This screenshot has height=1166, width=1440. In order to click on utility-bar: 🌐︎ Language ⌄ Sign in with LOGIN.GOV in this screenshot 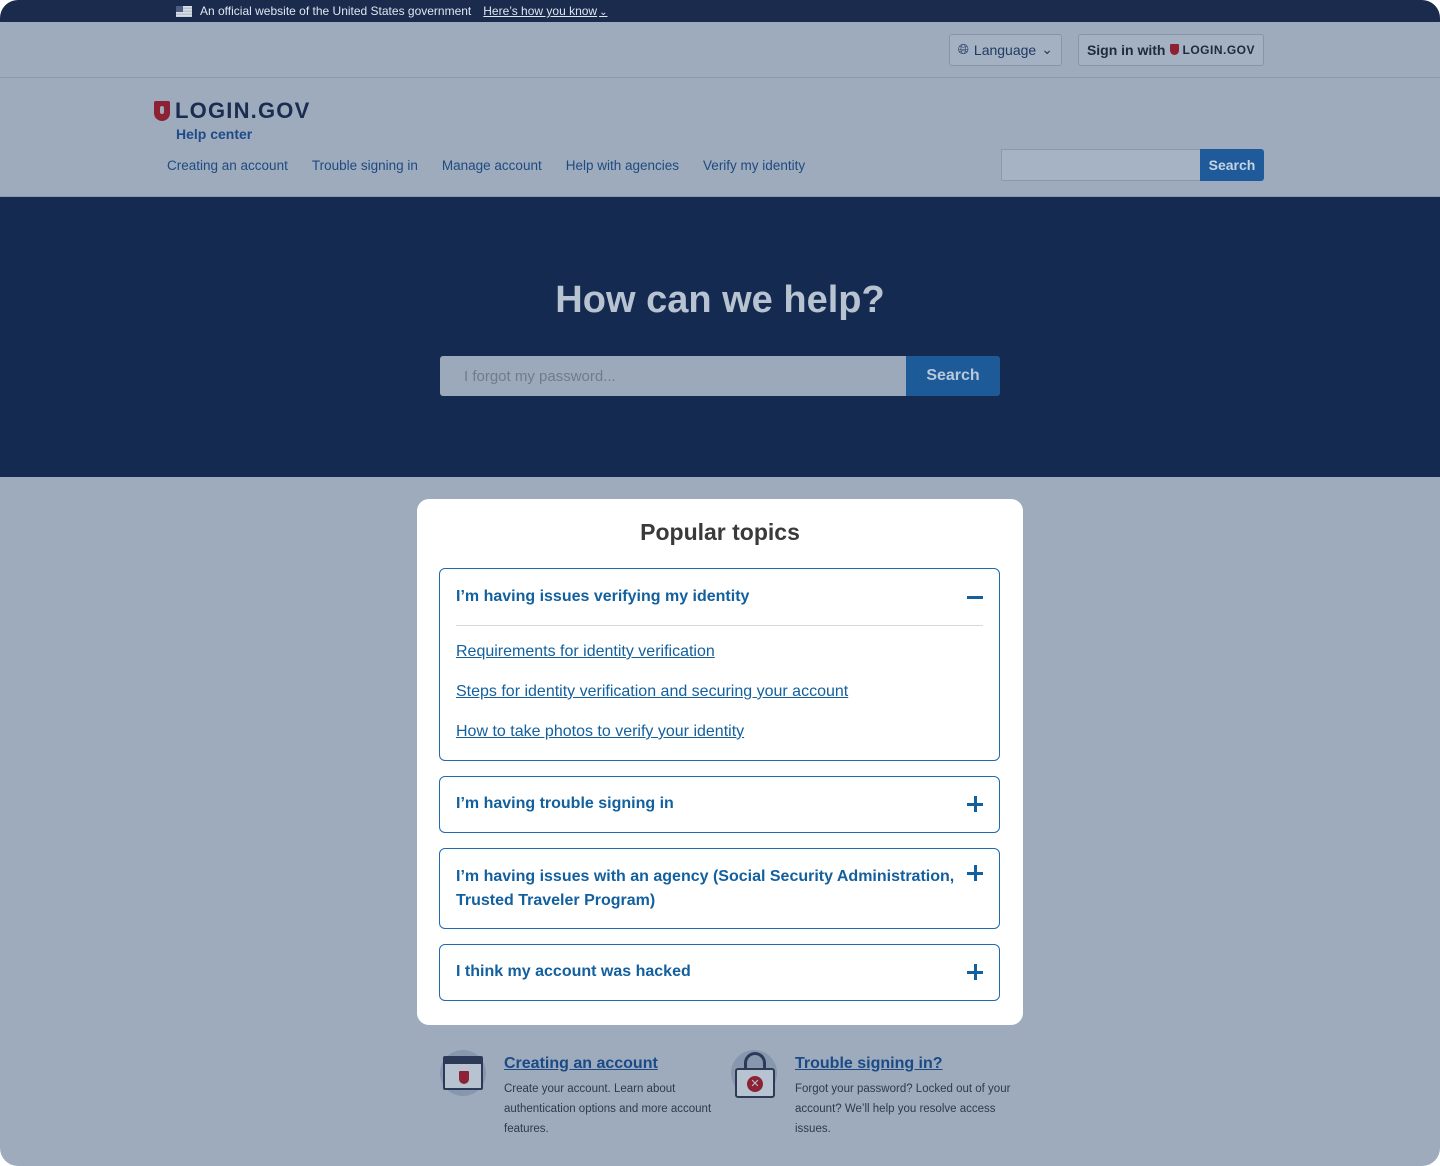, I will do `click(720, 50)`.